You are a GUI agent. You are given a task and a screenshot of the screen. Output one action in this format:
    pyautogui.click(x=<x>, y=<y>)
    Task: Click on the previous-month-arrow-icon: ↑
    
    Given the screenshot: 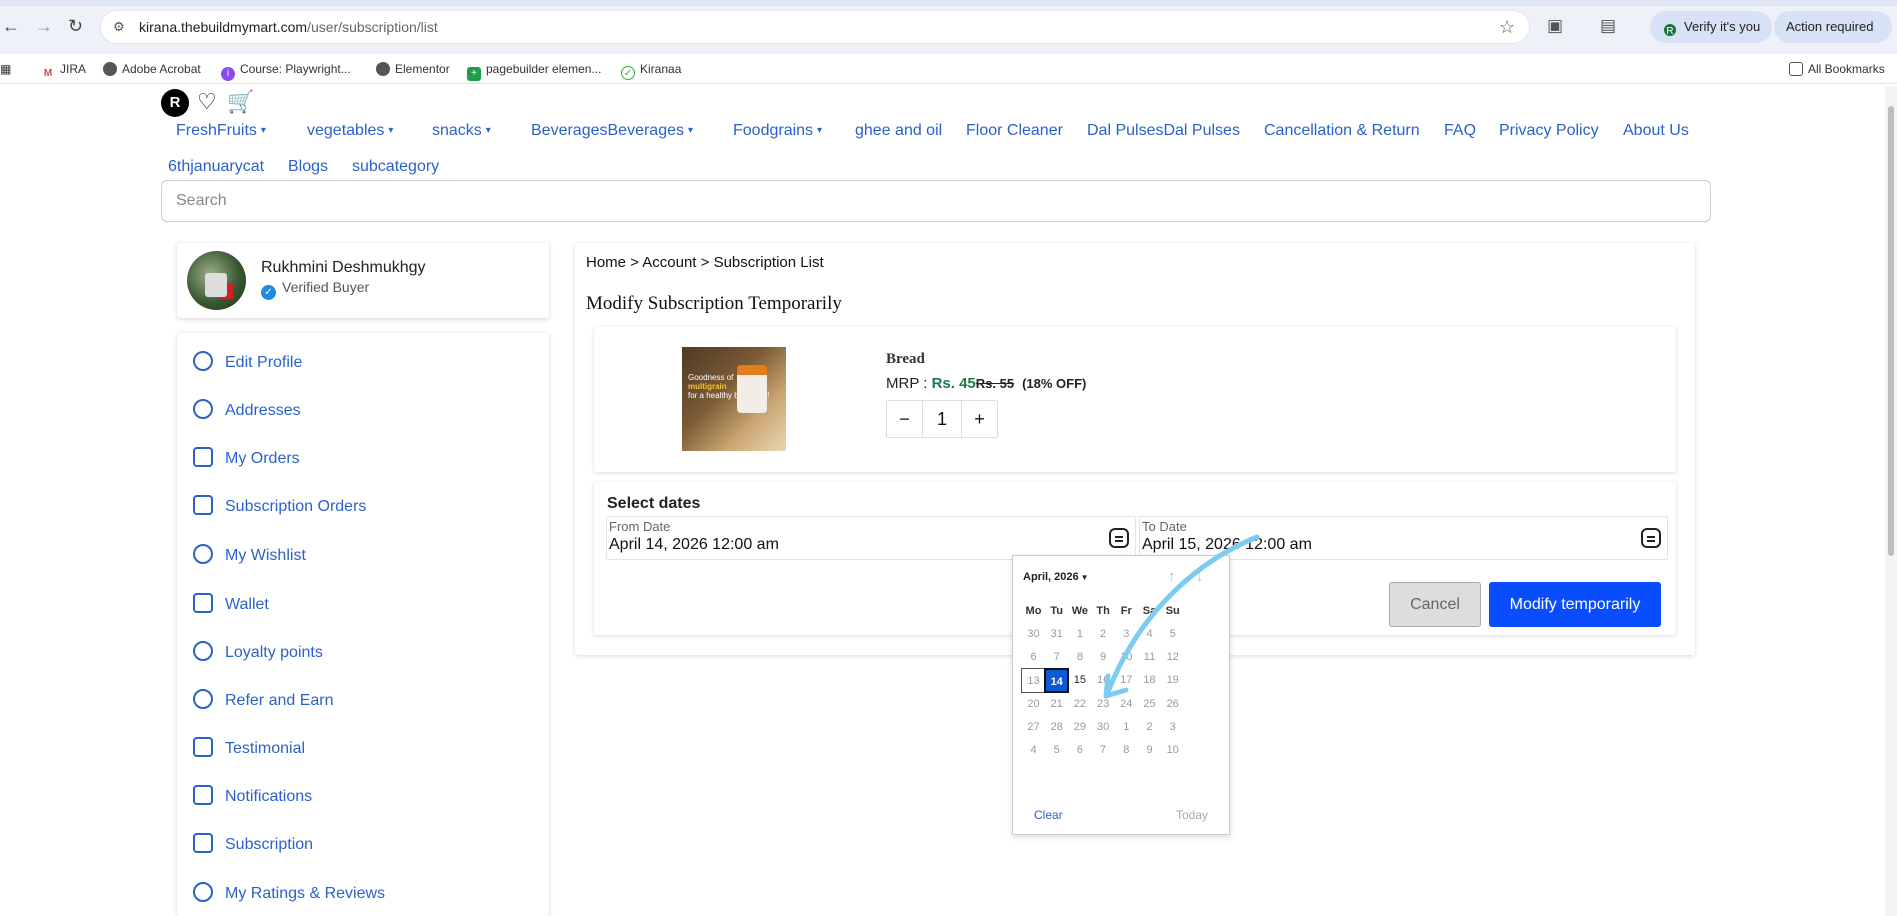 What is the action you would take?
    pyautogui.click(x=1172, y=576)
    